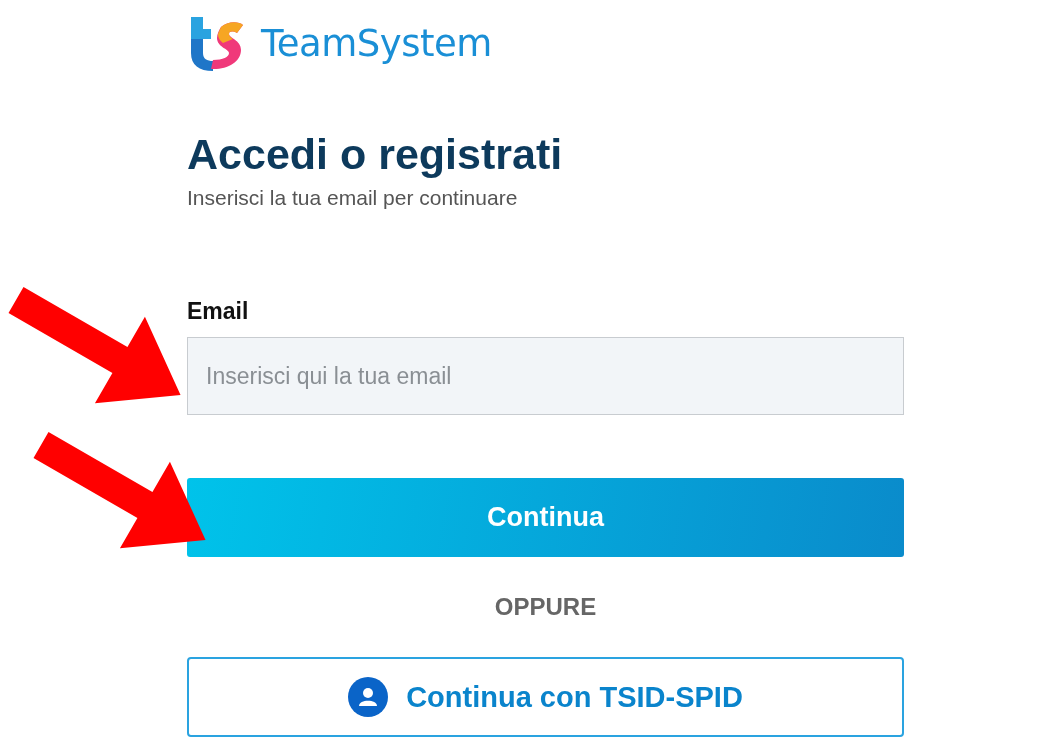 The height and width of the screenshot is (740, 1053). Describe the element at coordinates (545, 376) in the screenshot. I see `email-field: Inserisci qui la tua email` at that location.